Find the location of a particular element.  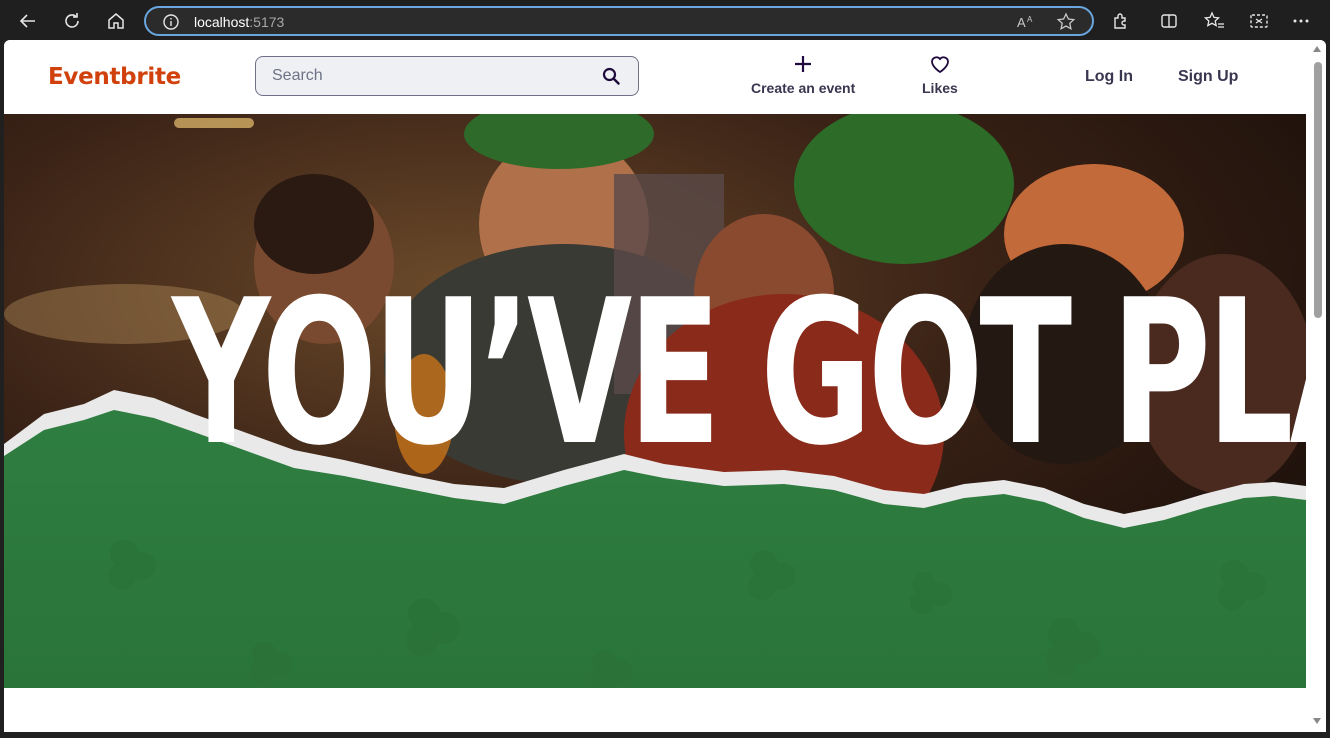

plus-icon is located at coordinates (803, 64).